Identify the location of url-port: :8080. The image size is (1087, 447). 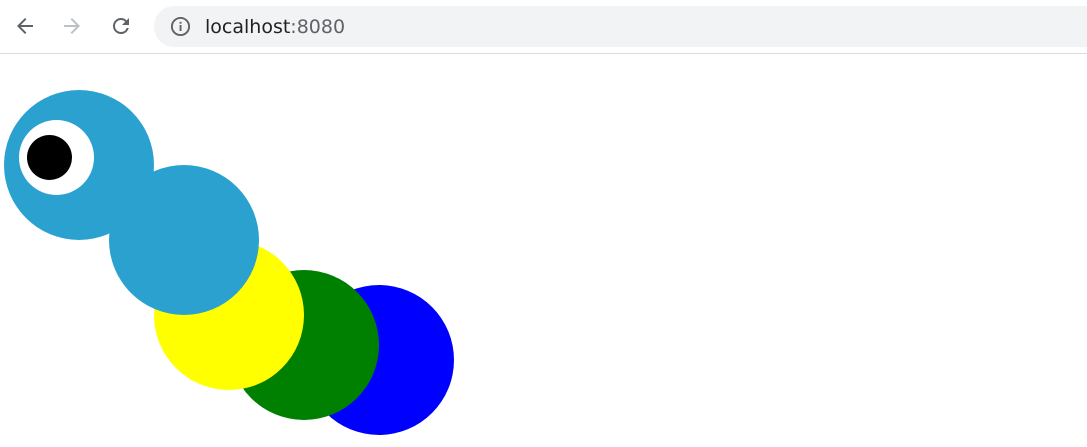
(318, 27).